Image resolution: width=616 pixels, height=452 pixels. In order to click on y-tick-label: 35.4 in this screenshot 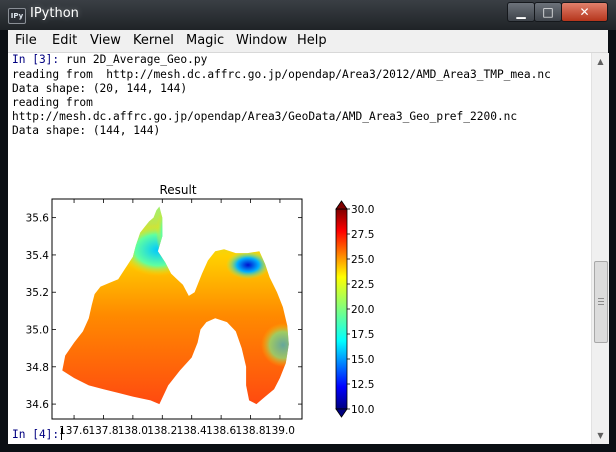, I will do `click(38, 256)`.